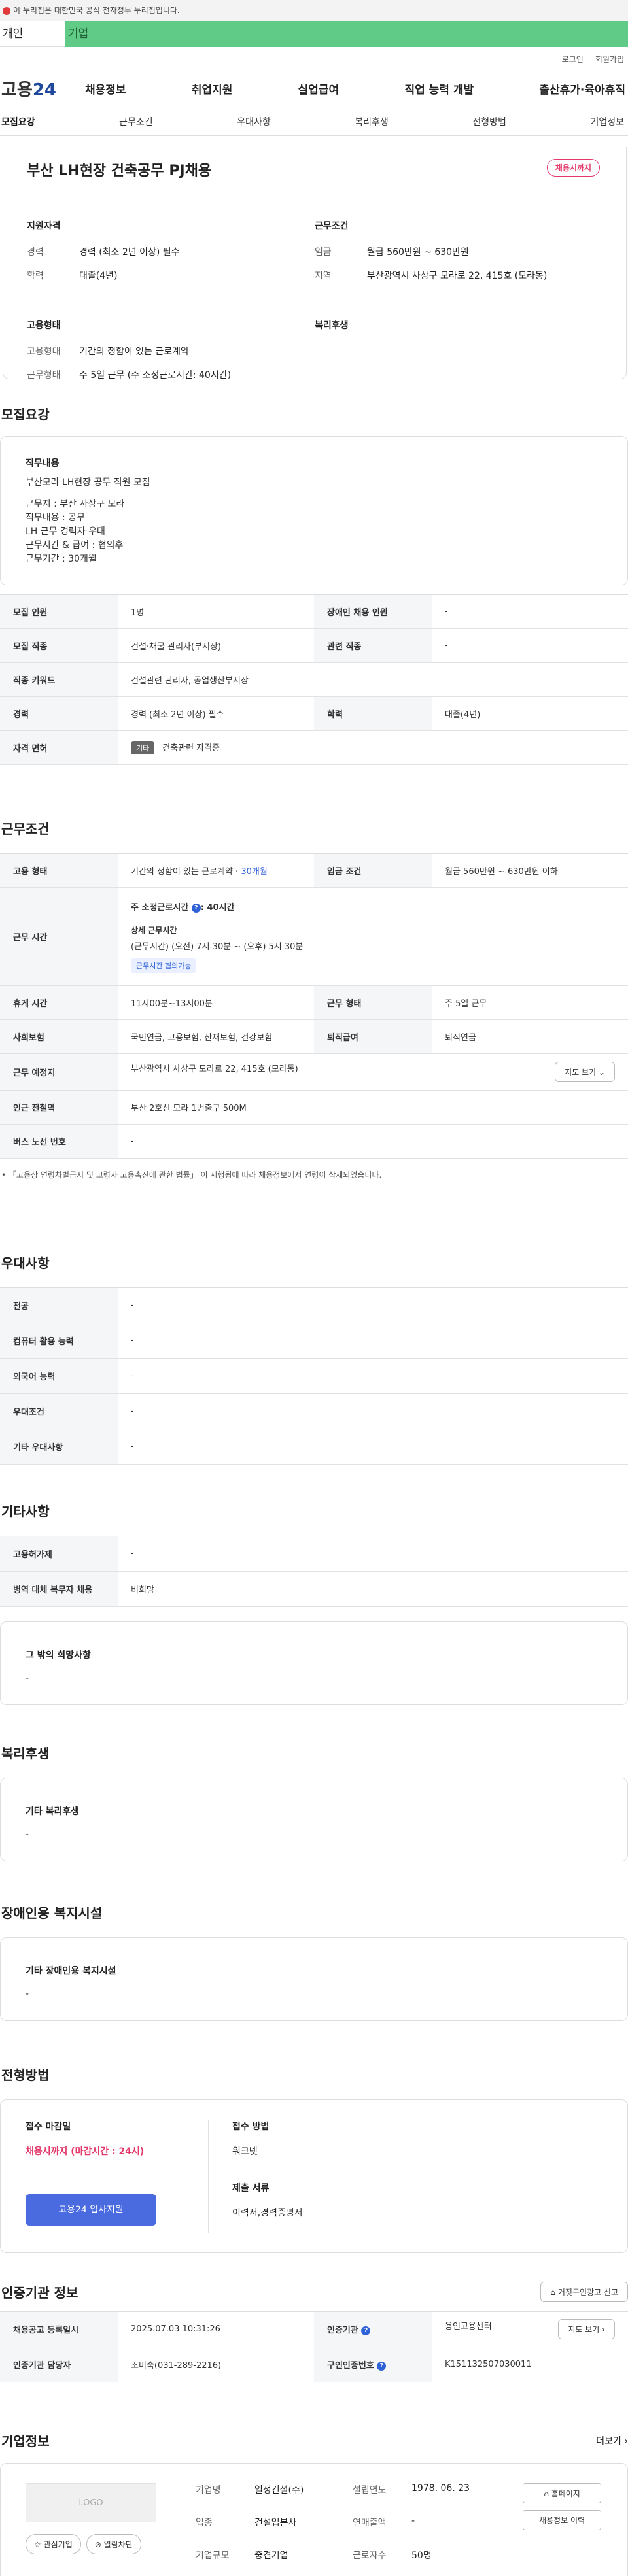  I want to click on subnav-recruit: 모집요강, so click(18, 122).